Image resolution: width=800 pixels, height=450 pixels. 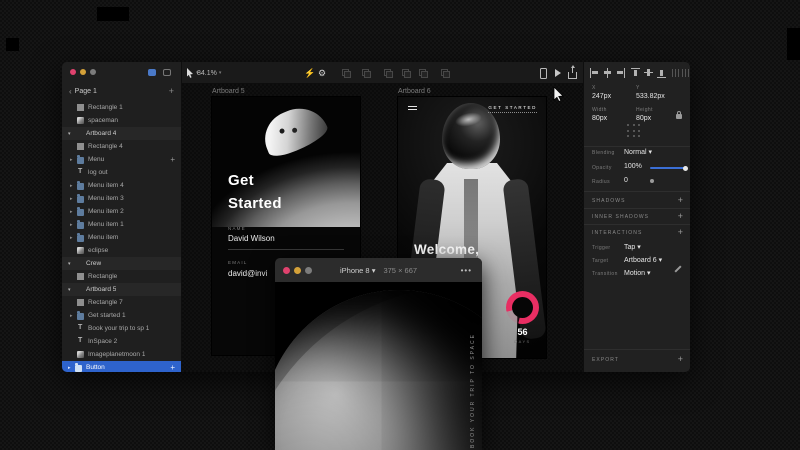 I want to click on align-middle-vertical-icon, so click(x=648, y=73).